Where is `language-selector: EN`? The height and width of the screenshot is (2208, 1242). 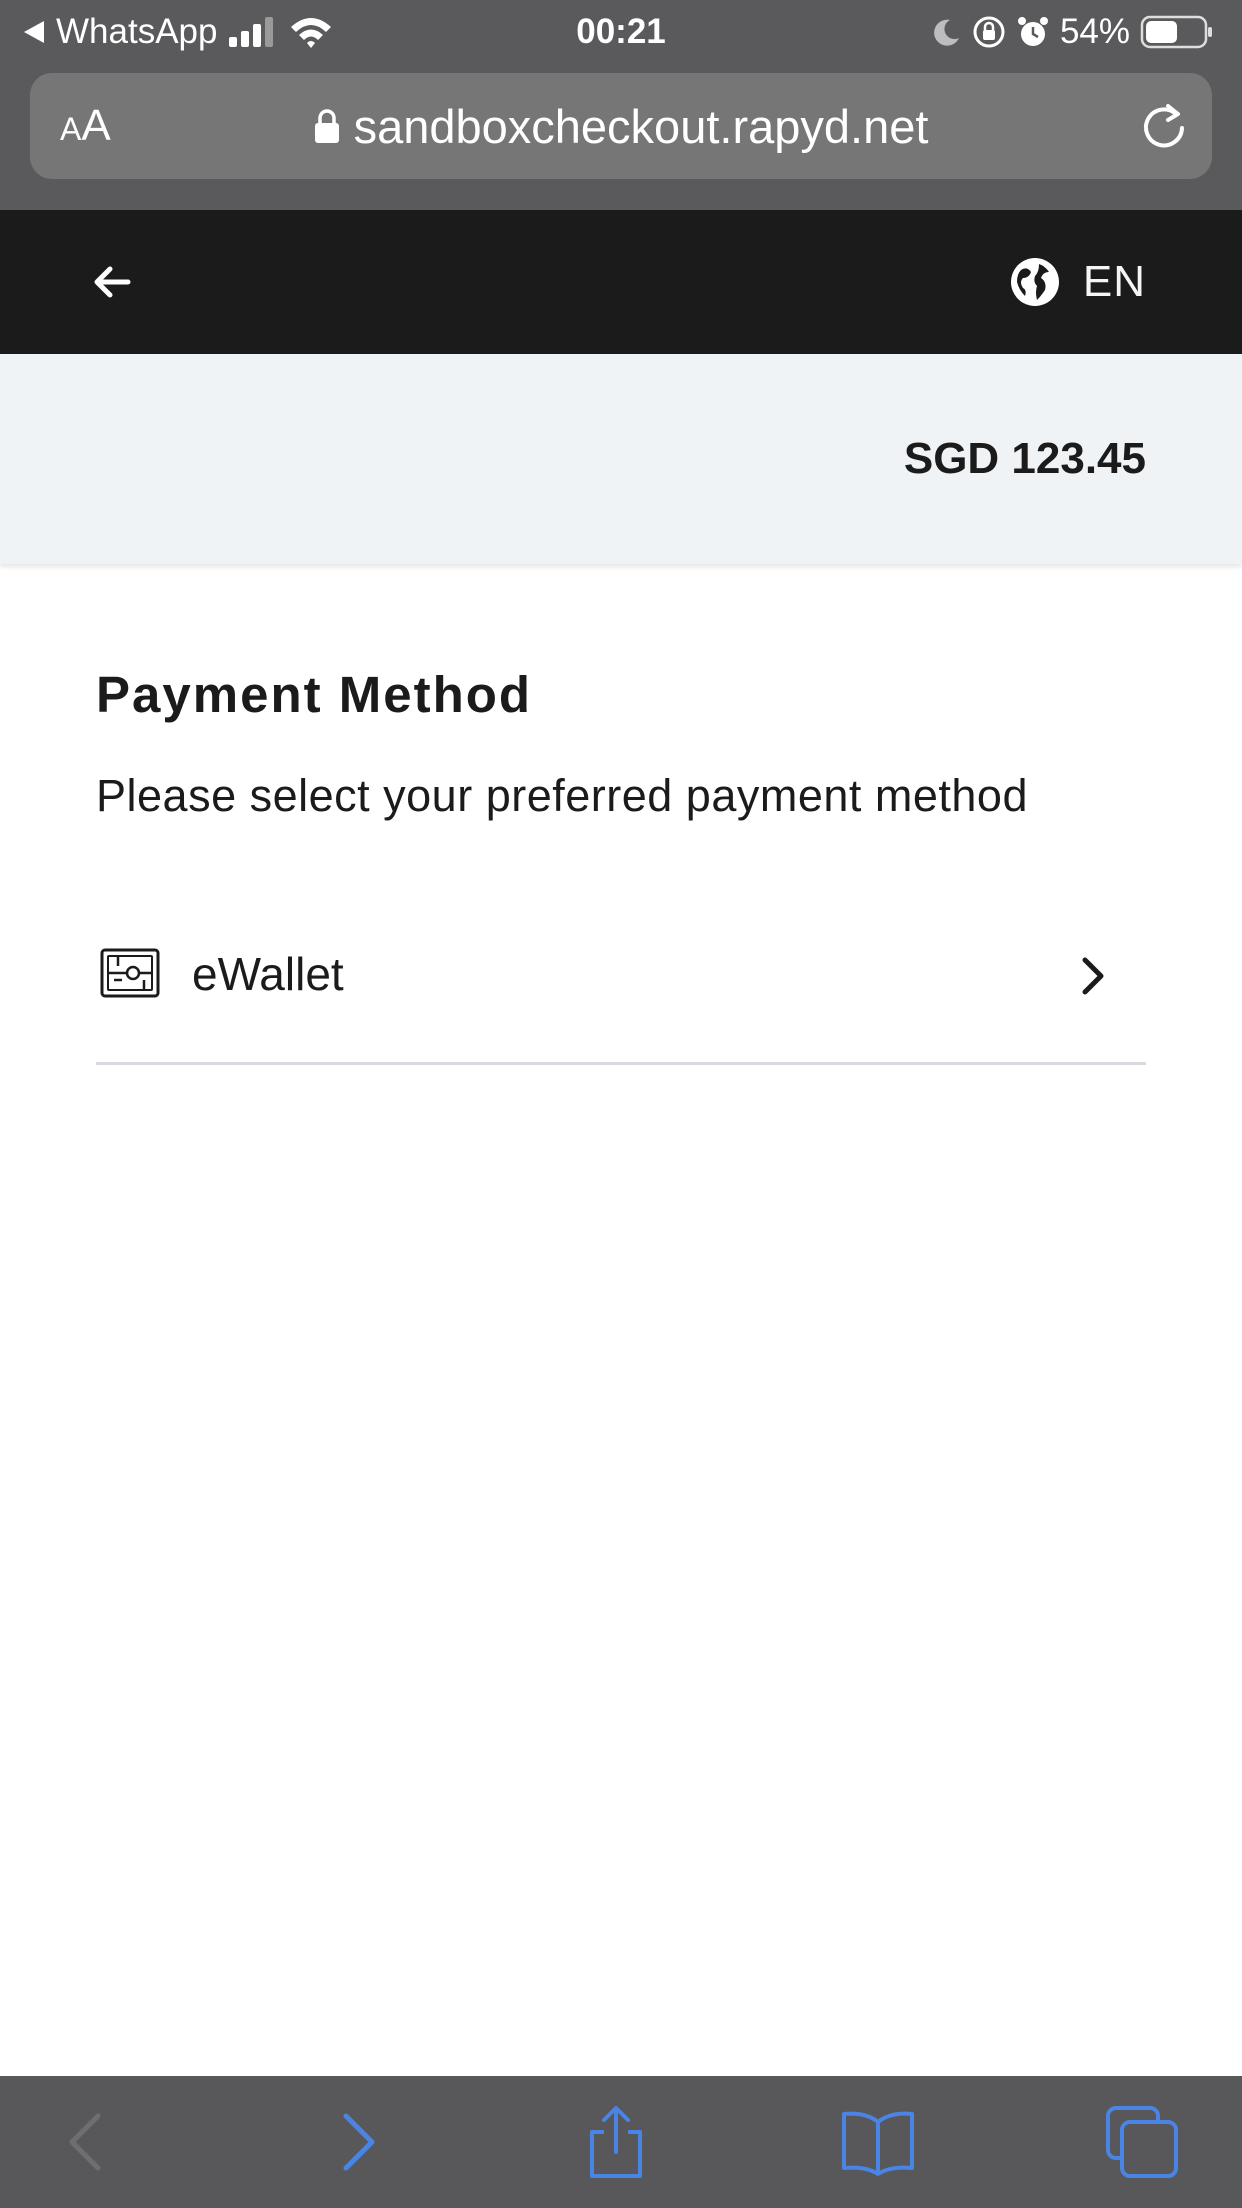
language-selector: EN is located at coordinates (1077, 282).